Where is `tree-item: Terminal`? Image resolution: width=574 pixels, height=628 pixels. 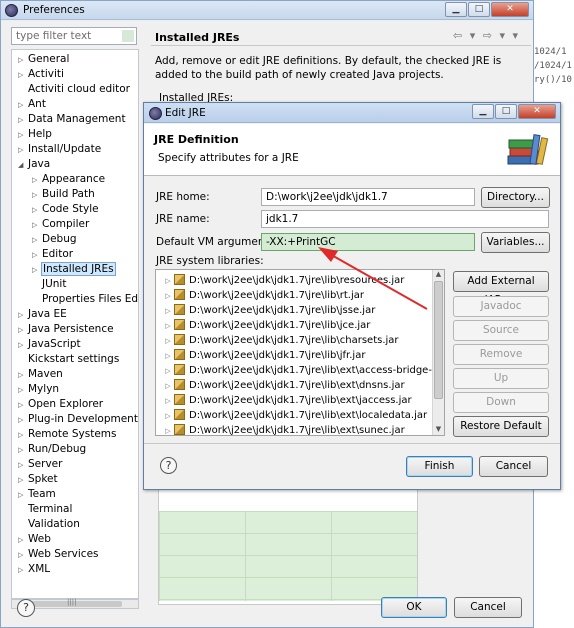
tree-item: Terminal is located at coordinates (45, 509).